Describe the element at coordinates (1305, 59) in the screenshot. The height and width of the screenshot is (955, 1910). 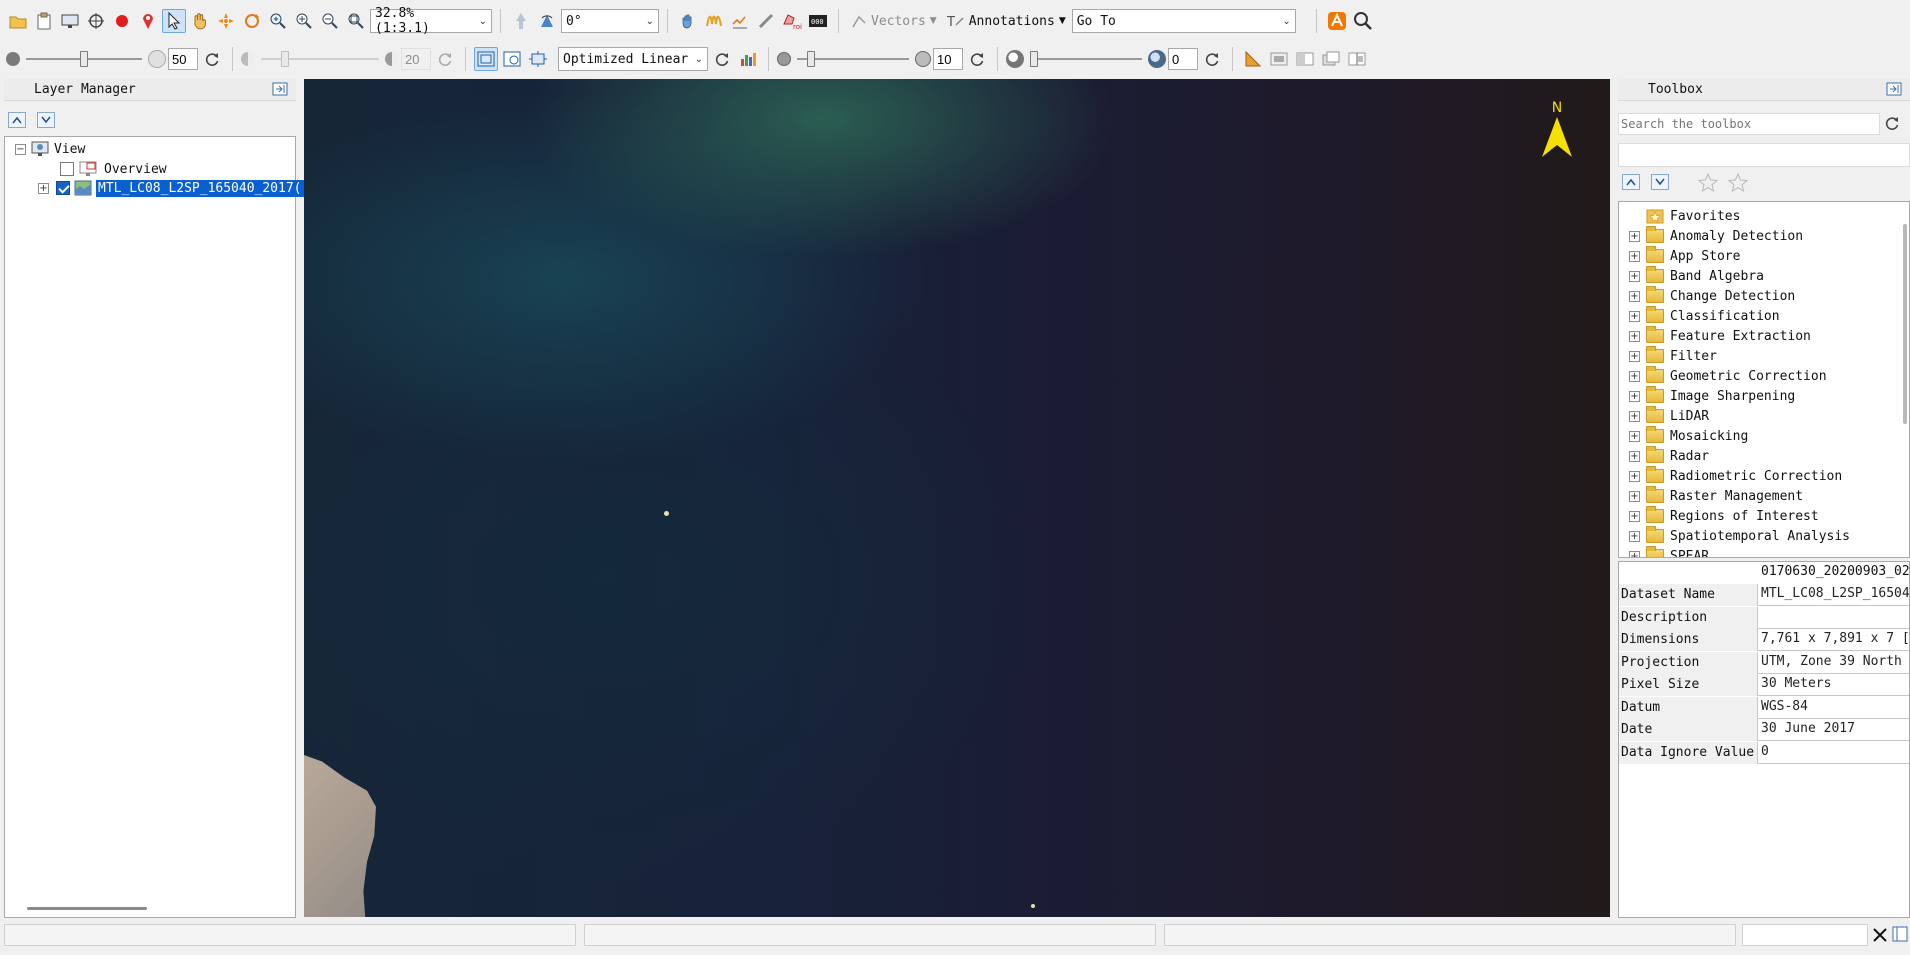
I see `blend-icon` at that location.